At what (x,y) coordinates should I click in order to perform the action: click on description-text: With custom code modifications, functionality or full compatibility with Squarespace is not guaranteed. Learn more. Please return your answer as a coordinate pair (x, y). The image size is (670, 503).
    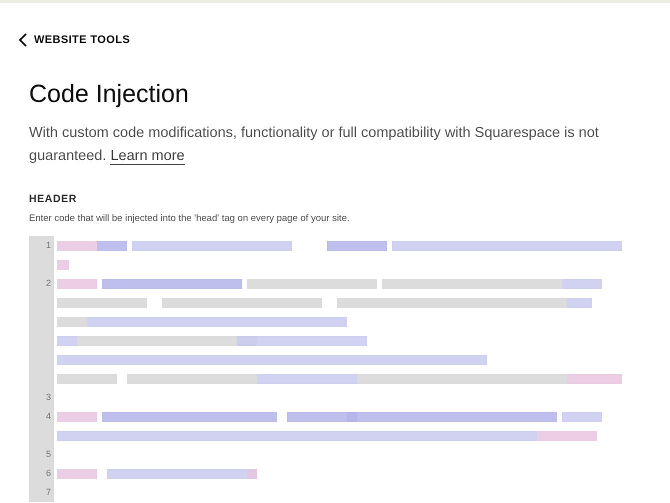
    Looking at the image, I should click on (314, 145).